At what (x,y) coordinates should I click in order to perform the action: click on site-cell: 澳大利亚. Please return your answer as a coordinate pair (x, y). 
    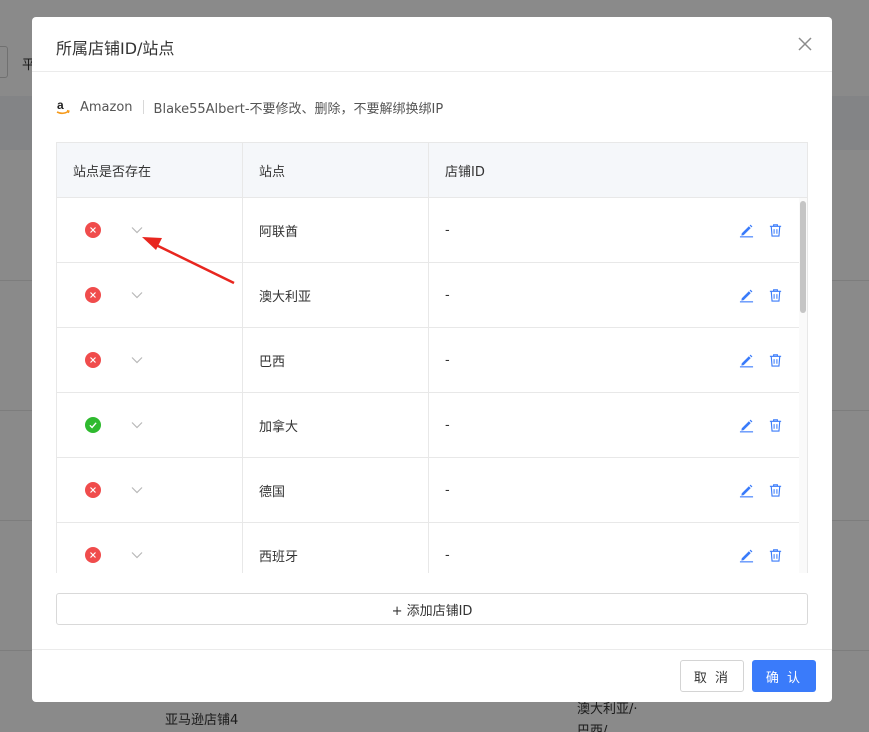
    Looking at the image, I should click on (336, 295).